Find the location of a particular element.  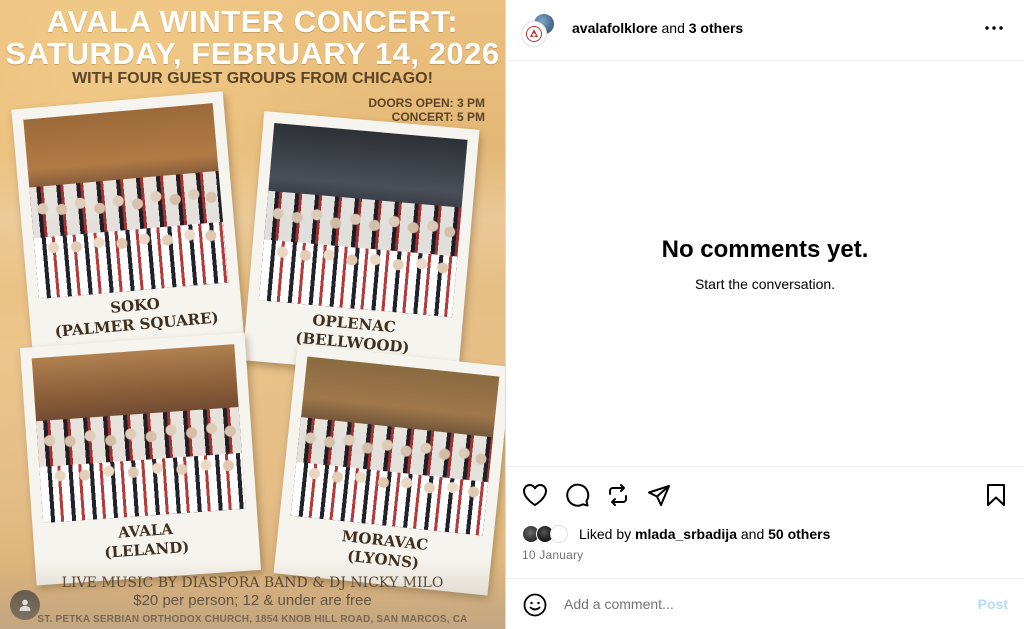

post-date: 10 January is located at coordinates (552, 555).